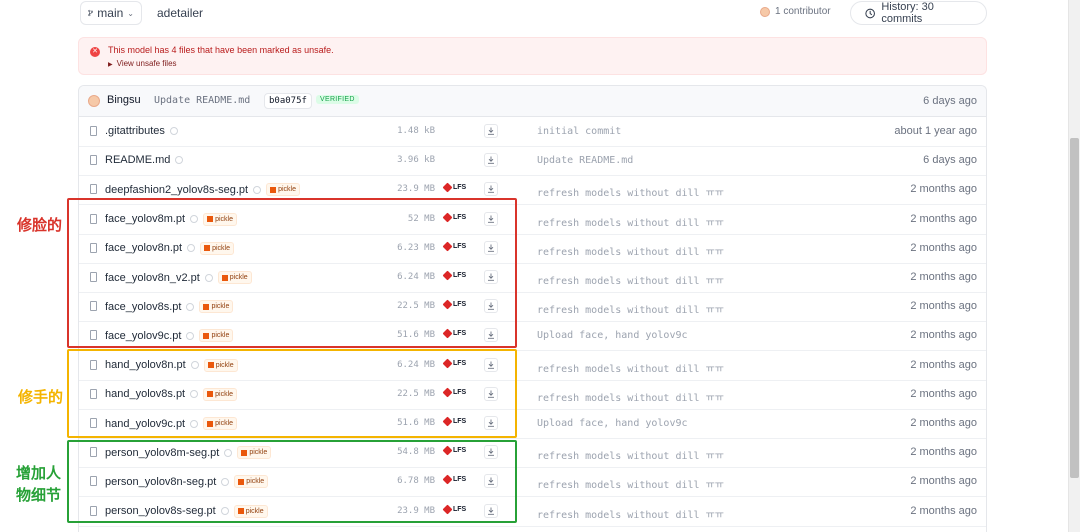 The height and width of the screenshot is (532, 1080). What do you see at coordinates (130, 13) in the screenshot?
I see `chevron-down-icon: ⌄` at bounding box center [130, 13].